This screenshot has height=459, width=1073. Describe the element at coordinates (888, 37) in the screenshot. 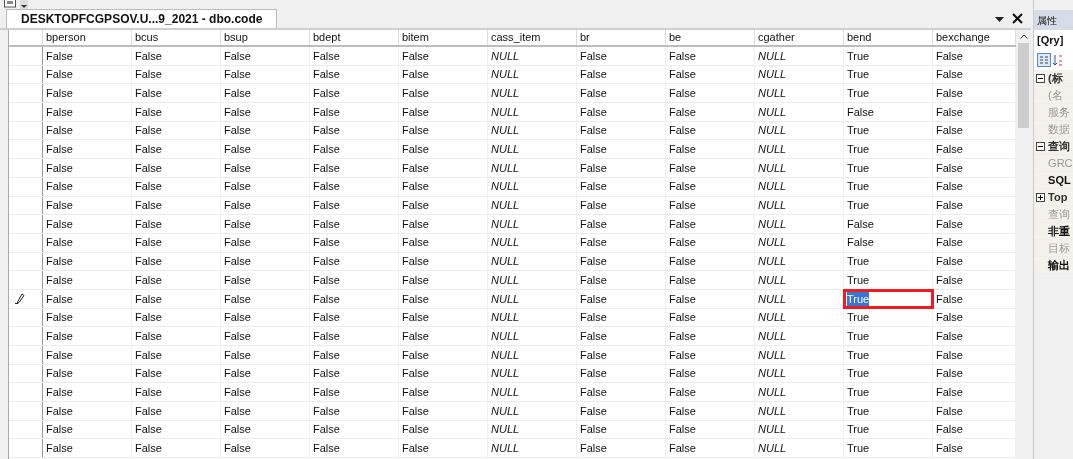

I see `column-header: bend` at that location.